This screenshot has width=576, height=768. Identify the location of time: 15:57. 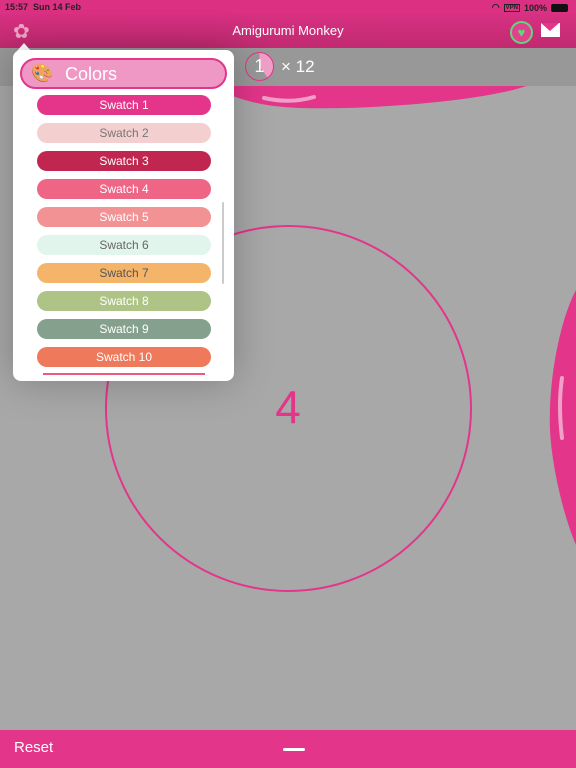
(17, 7).